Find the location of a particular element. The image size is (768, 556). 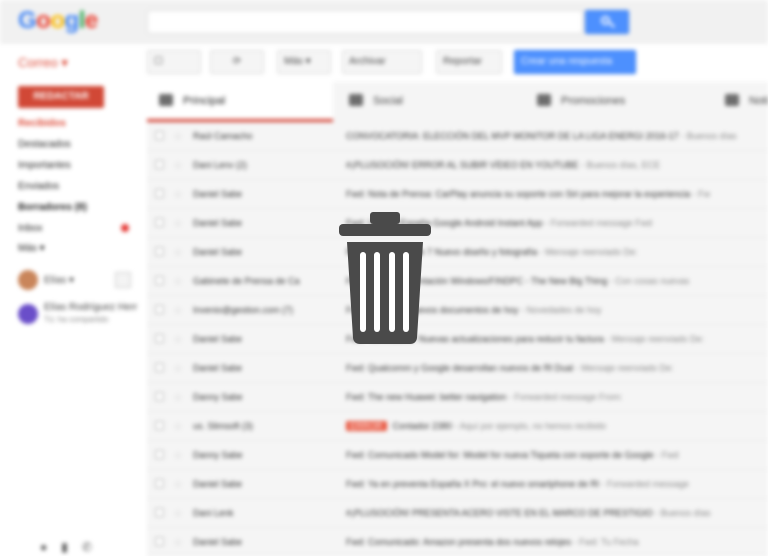

sidebar-item-starred: Destacados is located at coordinates (44, 144).